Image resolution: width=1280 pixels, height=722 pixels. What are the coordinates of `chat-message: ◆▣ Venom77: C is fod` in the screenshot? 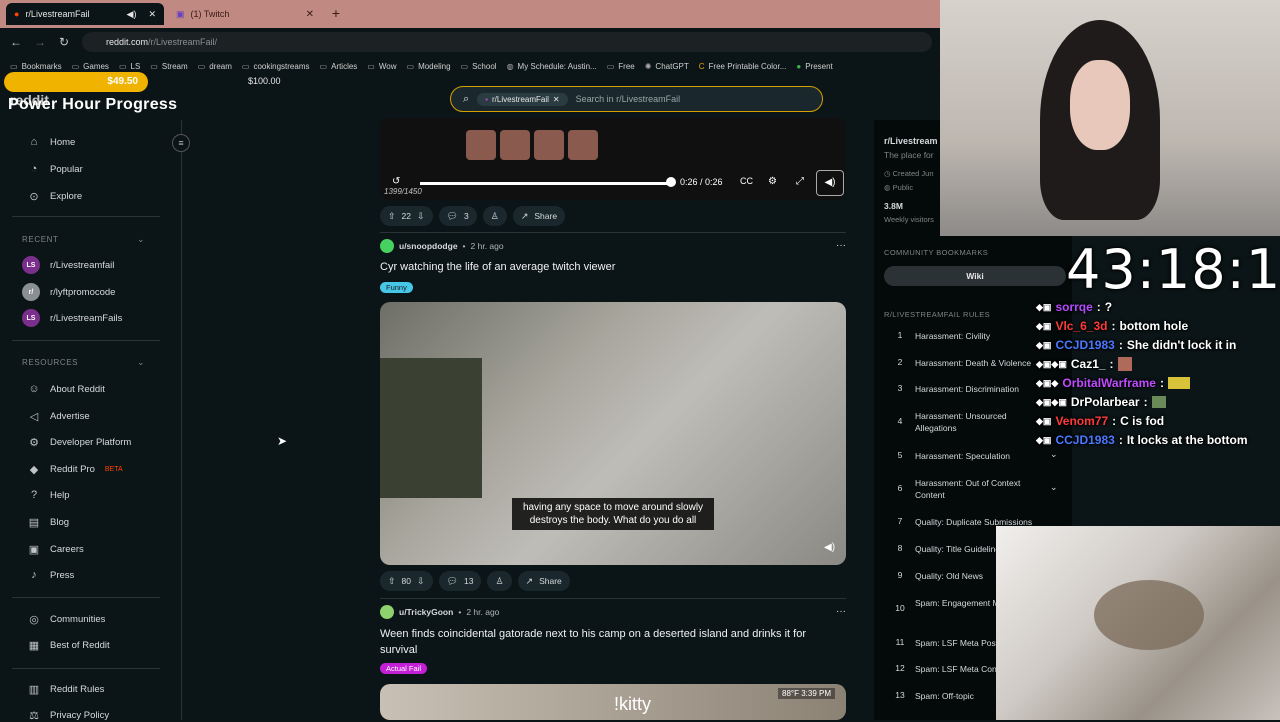 It's located at (1100, 421).